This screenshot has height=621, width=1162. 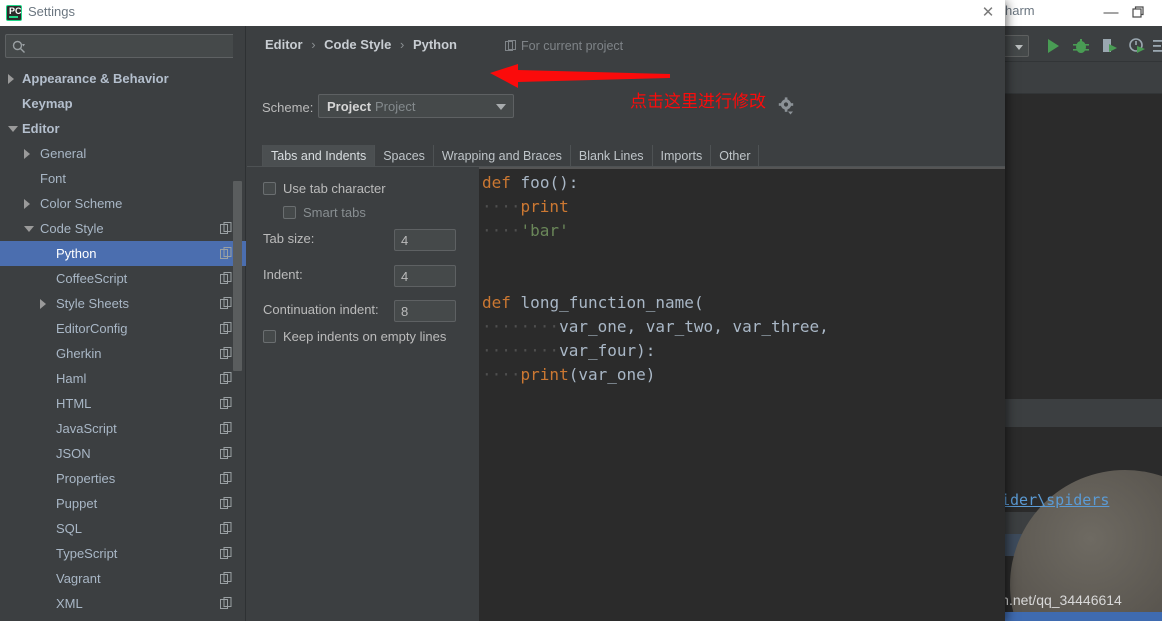 What do you see at coordinates (988, 13) in the screenshot?
I see `close-icon: ✕` at bounding box center [988, 13].